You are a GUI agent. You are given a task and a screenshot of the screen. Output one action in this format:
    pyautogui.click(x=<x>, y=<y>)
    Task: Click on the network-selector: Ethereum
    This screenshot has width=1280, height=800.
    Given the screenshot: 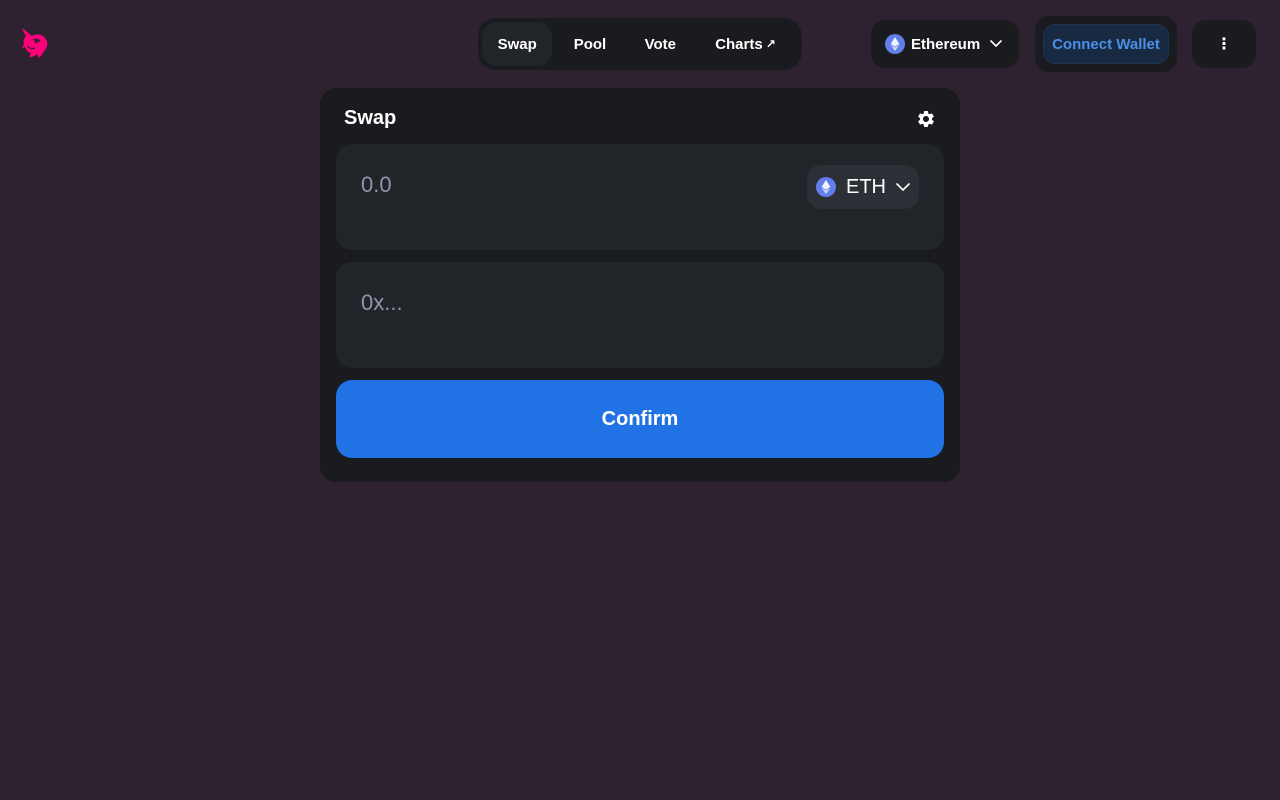 What is the action you would take?
    pyautogui.click(x=945, y=44)
    